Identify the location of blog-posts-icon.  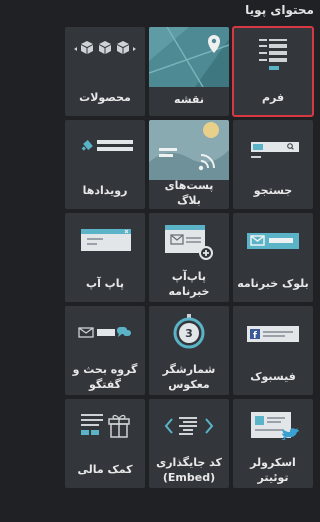
(189, 150).